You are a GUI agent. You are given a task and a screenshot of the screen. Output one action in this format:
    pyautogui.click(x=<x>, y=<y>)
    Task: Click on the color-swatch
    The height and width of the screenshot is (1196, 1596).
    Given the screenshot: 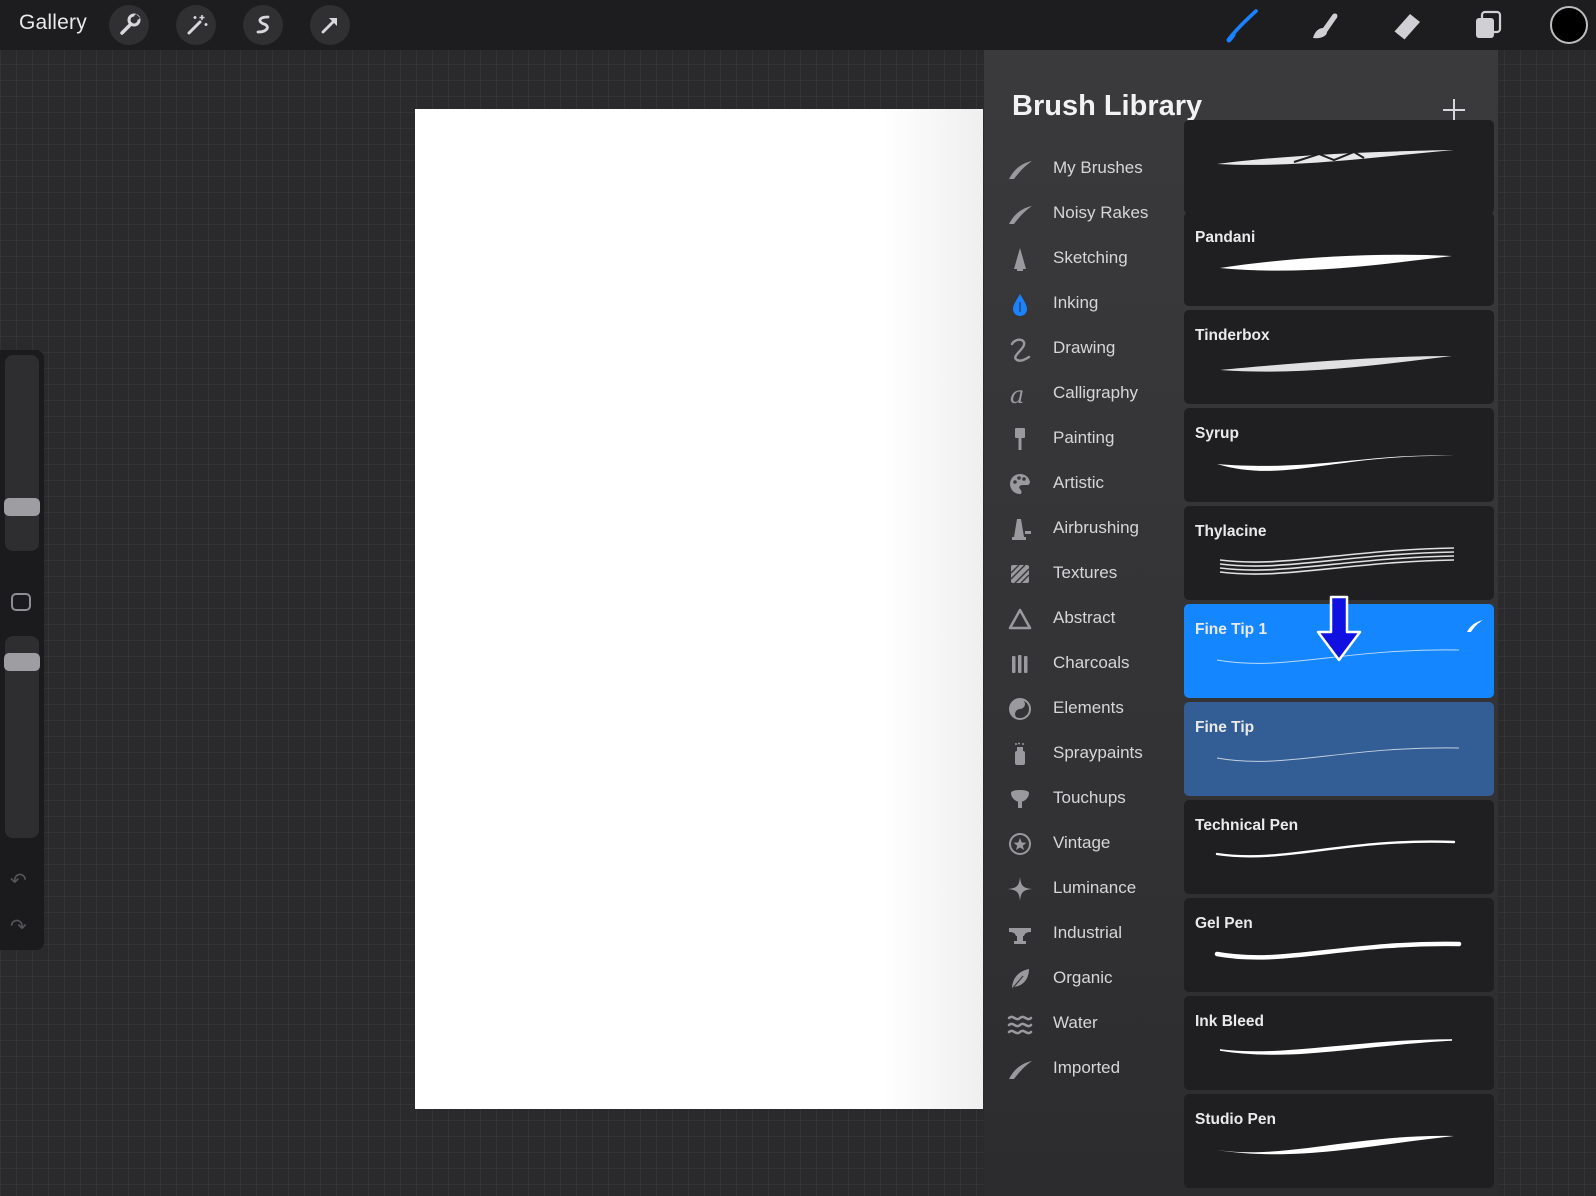 What is the action you would take?
    pyautogui.click(x=1569, y=25)
    